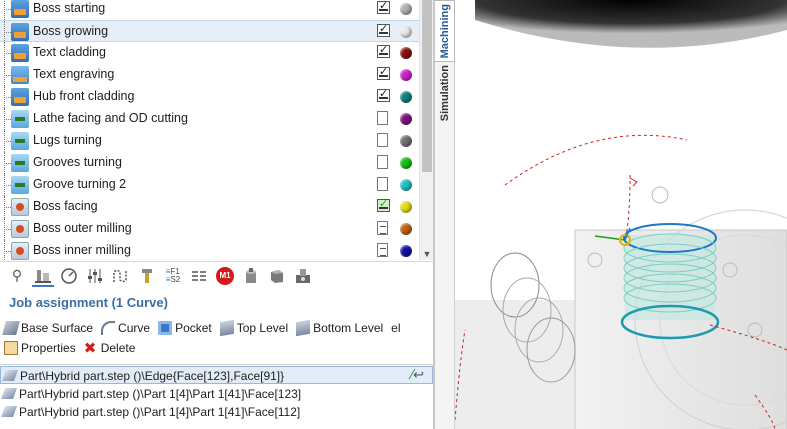  I want to click on tab-simulation: Simulation, so click(445, 93).